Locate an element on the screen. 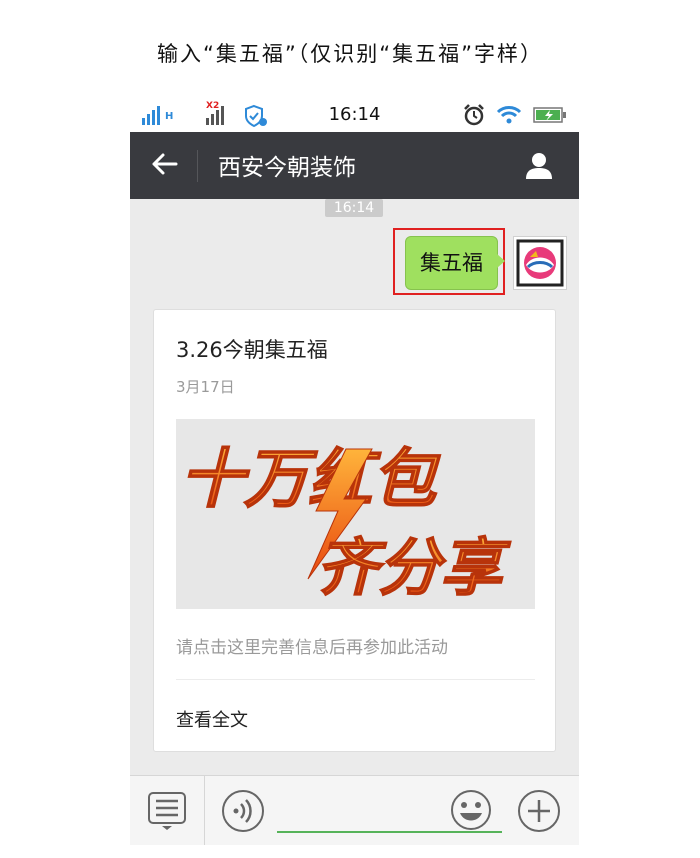  status-bar: H X2 16:14 is located at coordinates (354, 114).